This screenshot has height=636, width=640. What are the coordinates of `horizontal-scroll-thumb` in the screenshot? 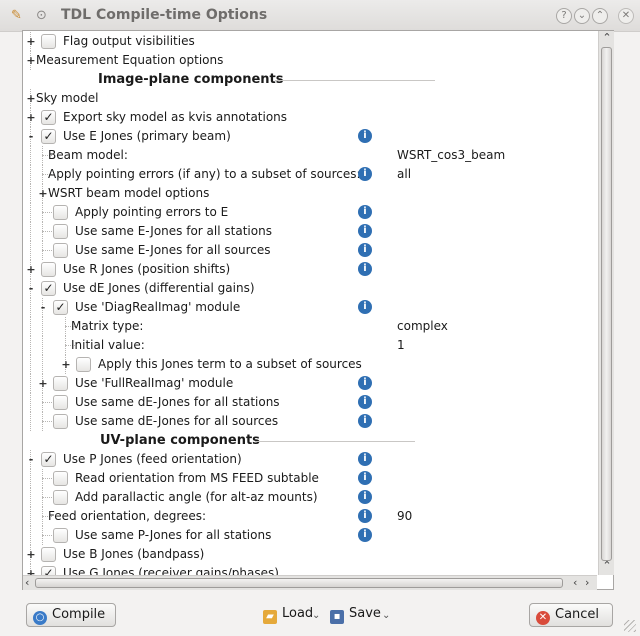 It's located at (299, 583).